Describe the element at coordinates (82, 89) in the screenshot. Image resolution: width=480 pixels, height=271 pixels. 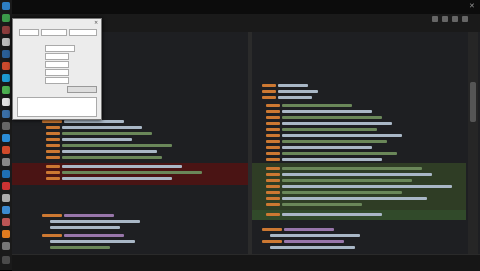
I see `dialog-button` at that location.